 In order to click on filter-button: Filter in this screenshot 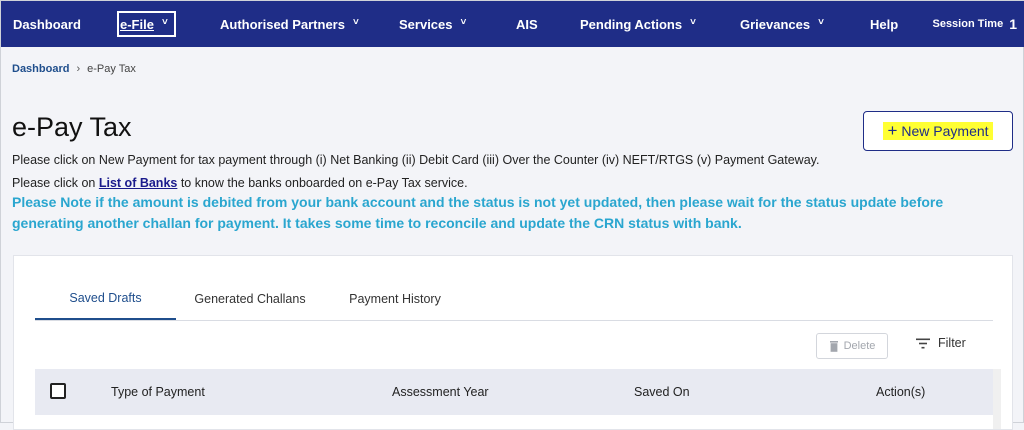, I will do `click(941, 343)`.